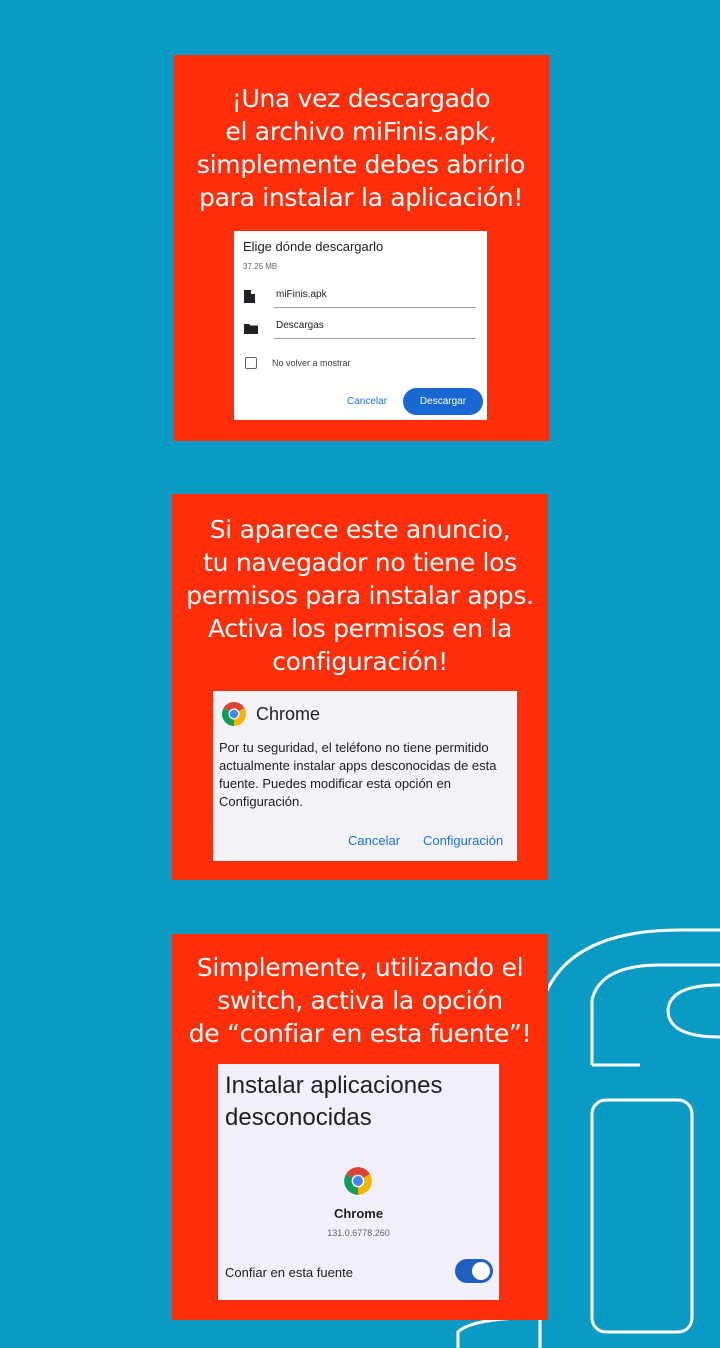 The height and width of the screenshot is (1348, 720). I want to click on folder-icon, so click(251, 330).